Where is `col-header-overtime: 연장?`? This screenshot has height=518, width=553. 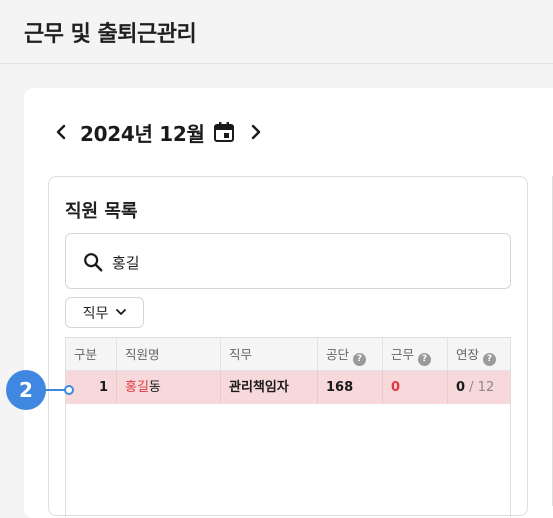 col-header-overtime: 연장? is located at coordinates (479, 354).